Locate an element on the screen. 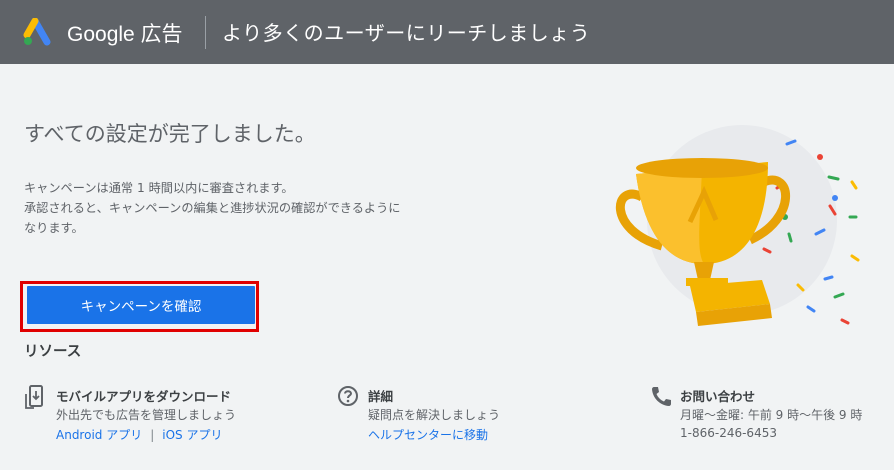  help-center-link: ヘルプセンターに移動 is located at coordinates (428, 435).